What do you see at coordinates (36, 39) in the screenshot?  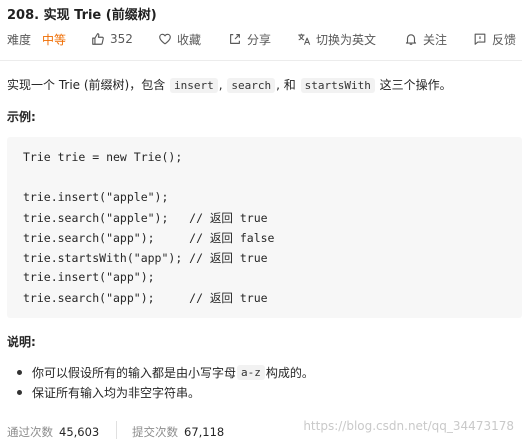 I see `difficulty: 难度 中等` at bounding box center [36, 39].